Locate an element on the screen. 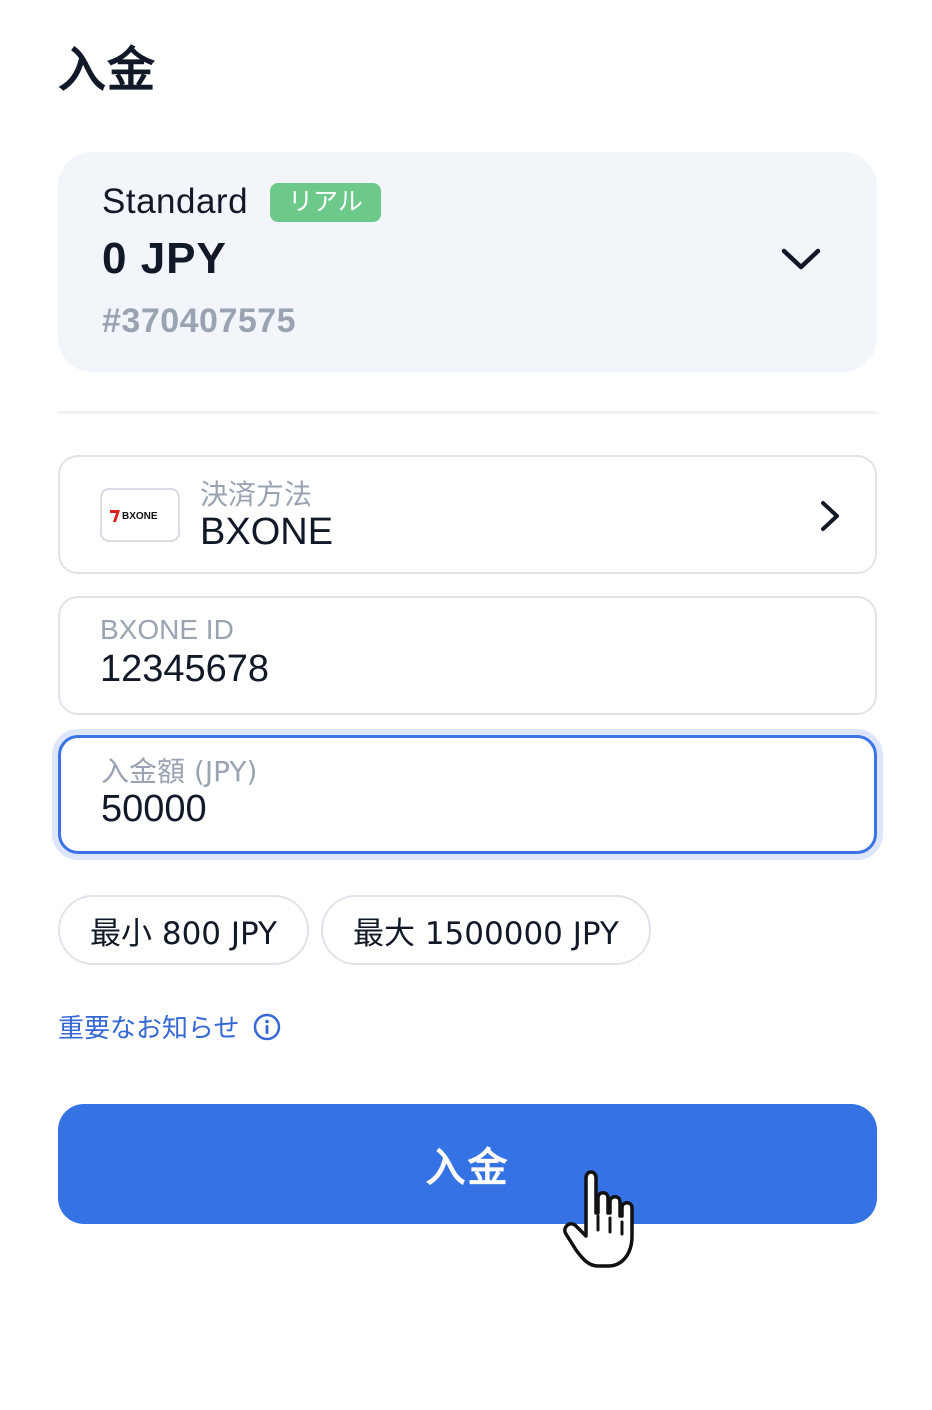  chevron-right-icon is located at coordinates (830, 516).